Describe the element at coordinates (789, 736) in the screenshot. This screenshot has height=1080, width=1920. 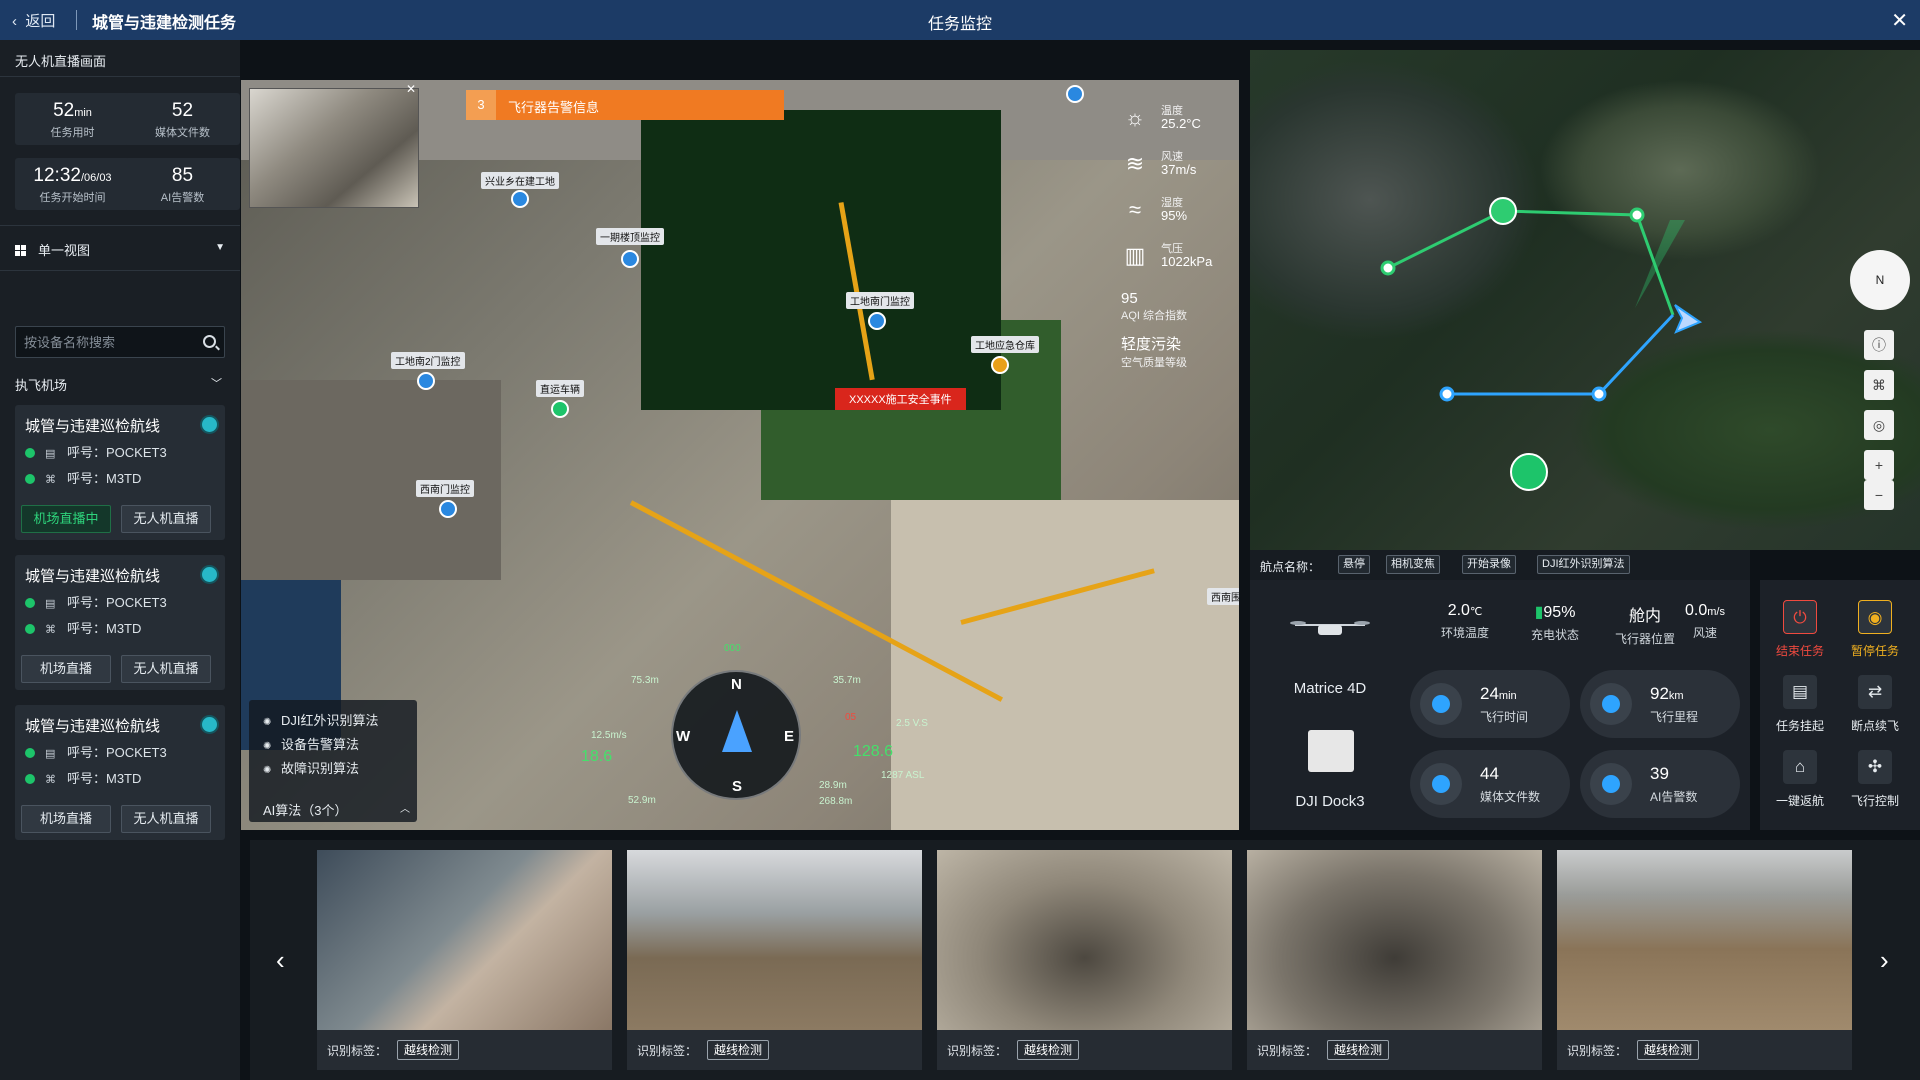
I see `compass-east: E` at that location.